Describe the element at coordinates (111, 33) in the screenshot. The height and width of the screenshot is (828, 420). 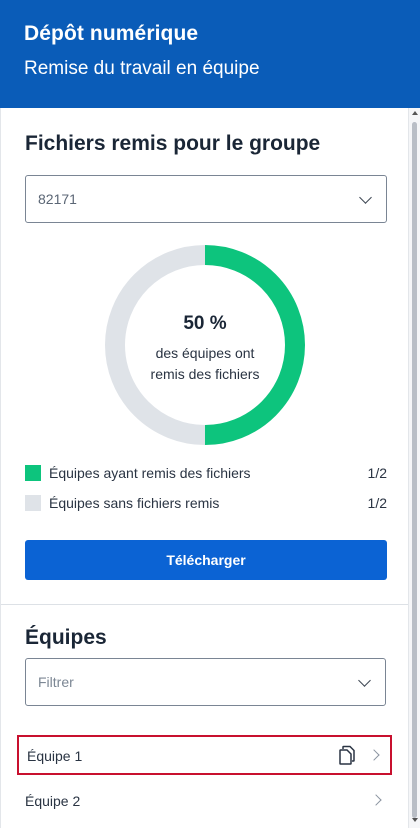
I see `app-title: Dépôt numérique` at that location.